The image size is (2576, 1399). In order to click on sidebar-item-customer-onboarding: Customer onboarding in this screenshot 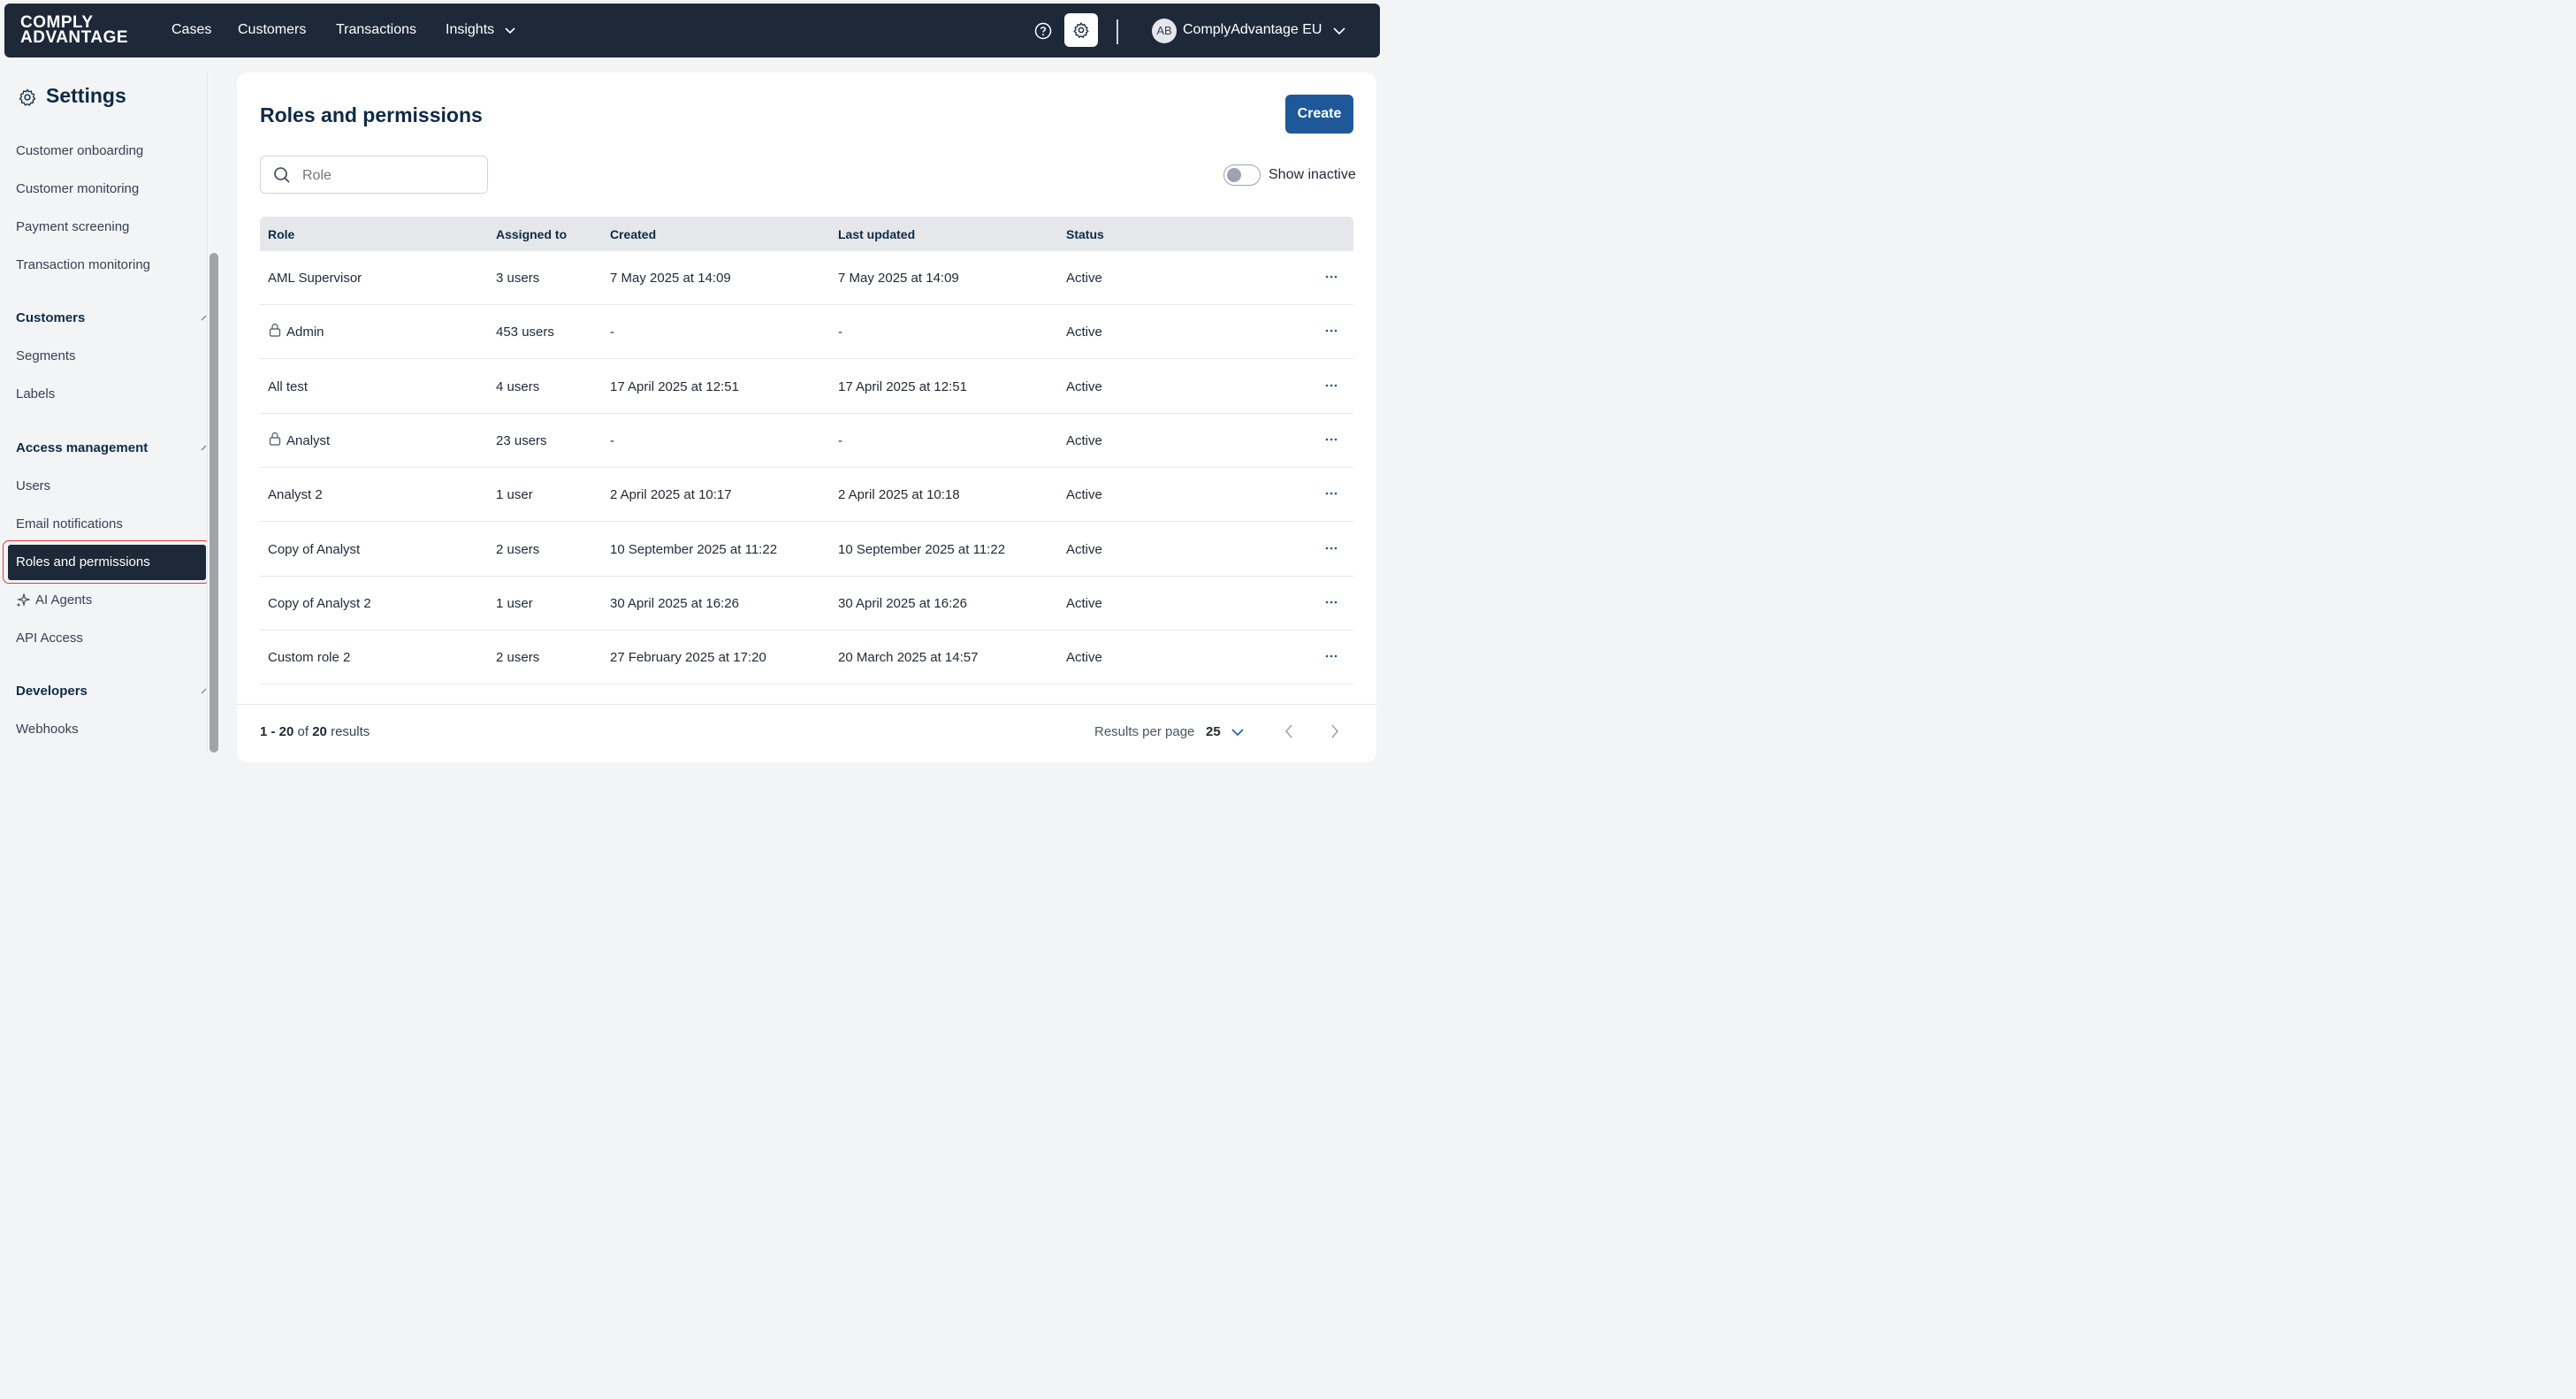, I will do `click(79, 150)`.